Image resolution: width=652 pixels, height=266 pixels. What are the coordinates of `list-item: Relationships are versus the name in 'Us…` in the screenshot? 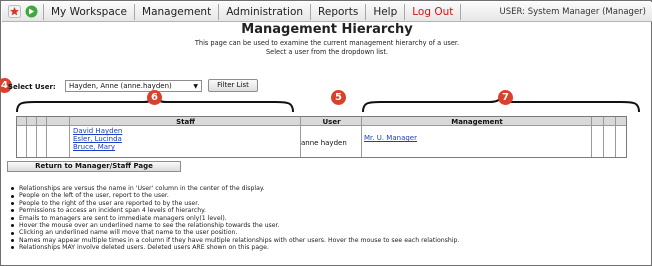 It's located at (329, 188).